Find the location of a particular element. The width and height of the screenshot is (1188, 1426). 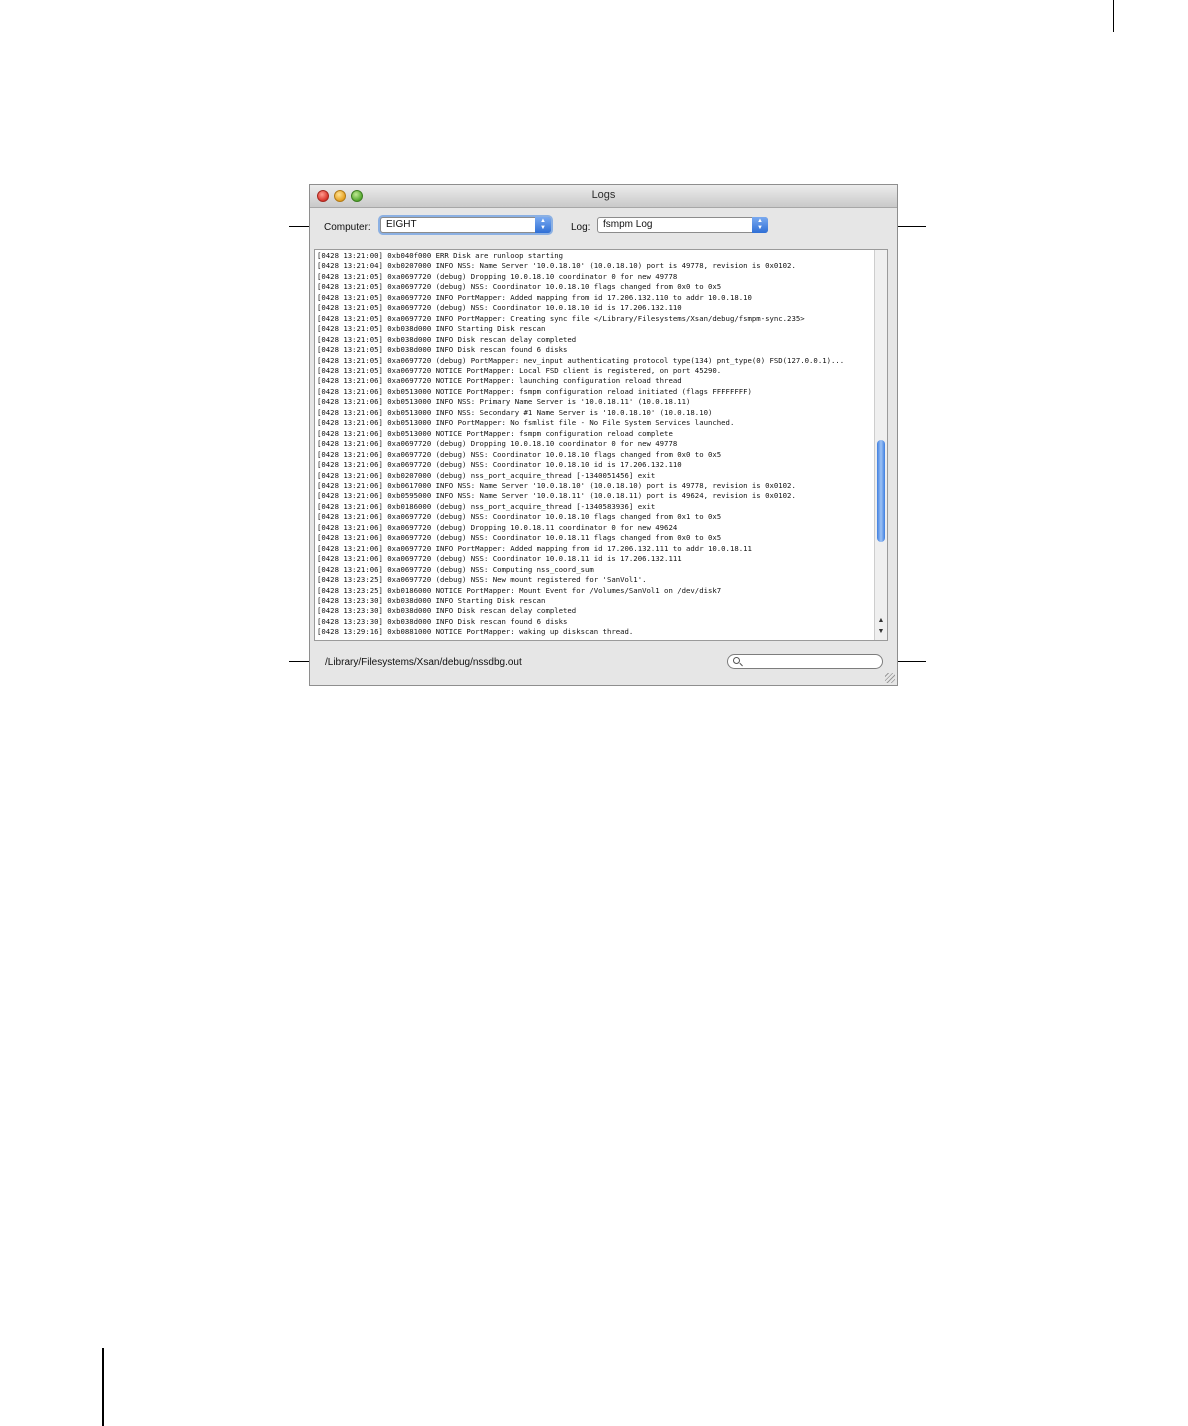

vertical-scrollbar: ▲ ▼ is located at coordinates (880, 445).